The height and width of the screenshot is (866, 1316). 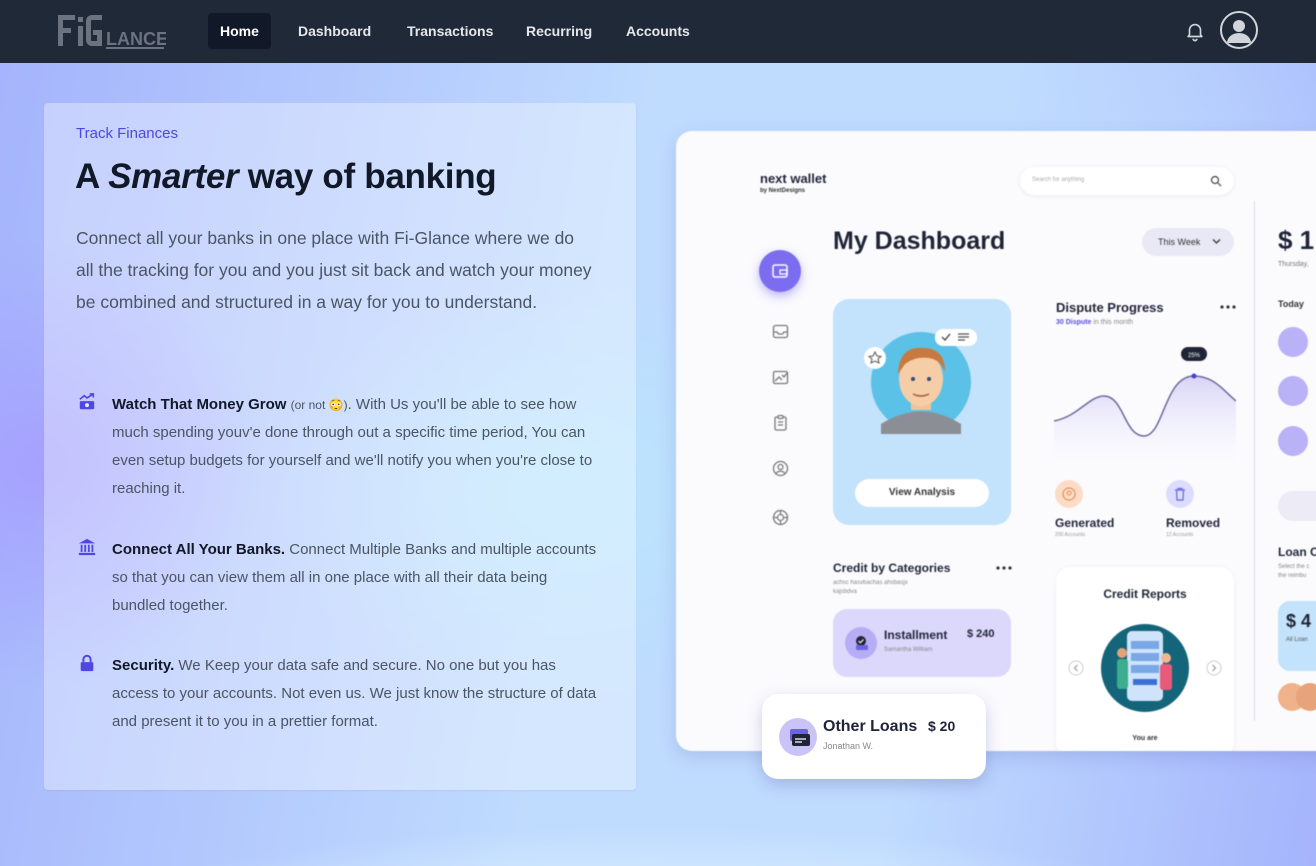 I want to click on generated-icon, so click(x=1069, y=494).